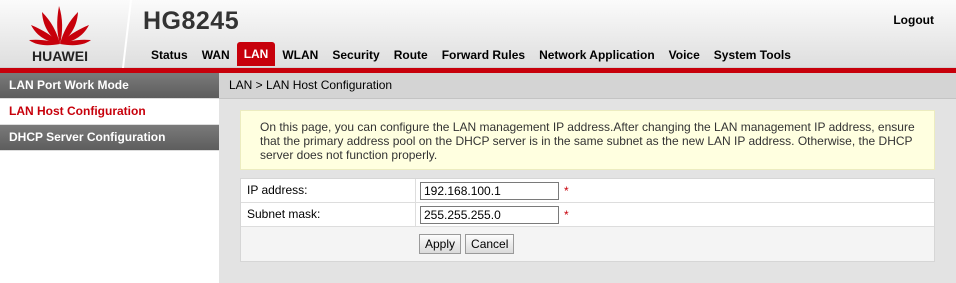 The height and width of the screenshot is (283, 956). I want to click on ip-address-input, so click(489, 190).